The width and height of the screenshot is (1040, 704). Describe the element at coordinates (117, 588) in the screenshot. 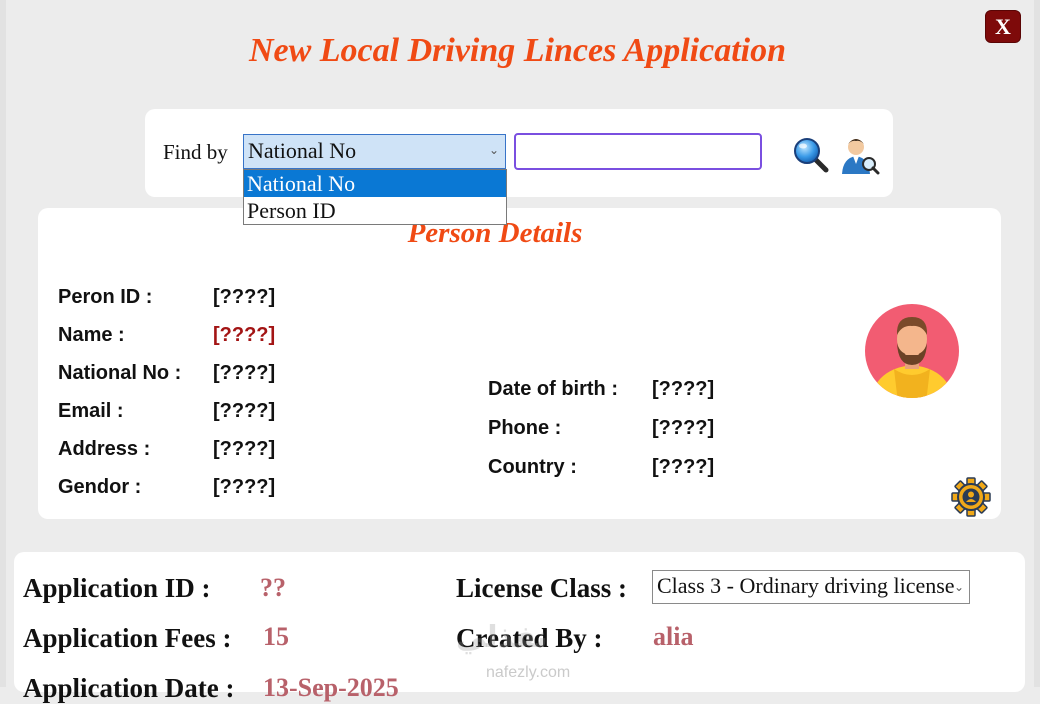

I see `application-id-label: Application ID :` at that location.